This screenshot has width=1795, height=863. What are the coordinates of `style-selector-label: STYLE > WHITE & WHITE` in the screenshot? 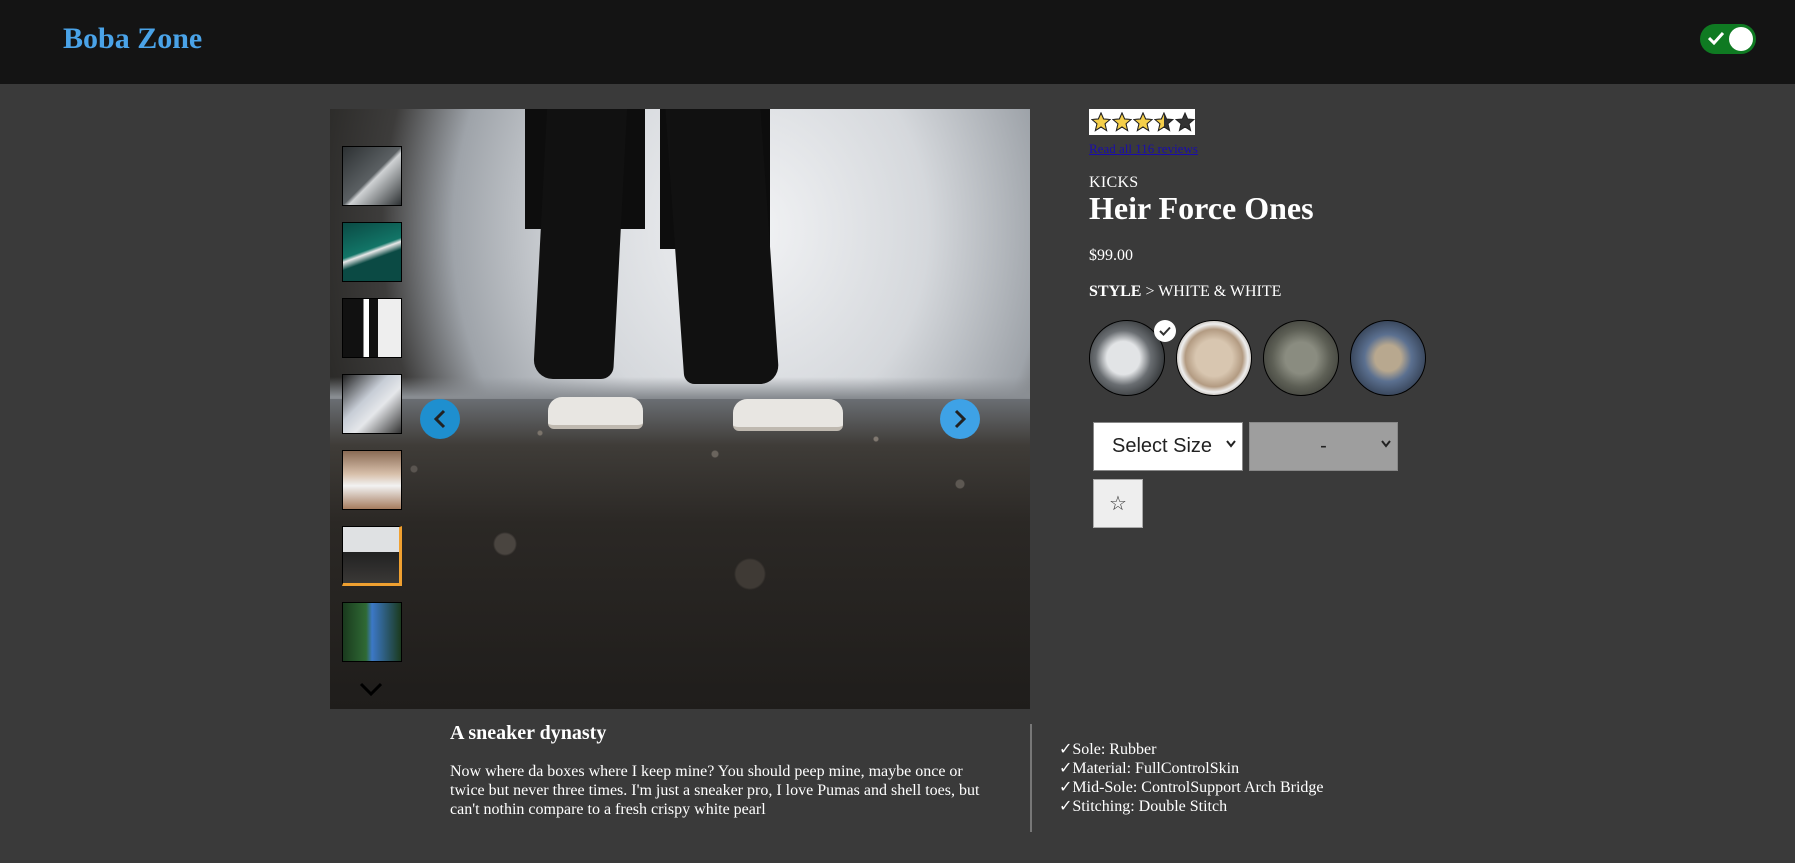 It's located at (1185, 292).